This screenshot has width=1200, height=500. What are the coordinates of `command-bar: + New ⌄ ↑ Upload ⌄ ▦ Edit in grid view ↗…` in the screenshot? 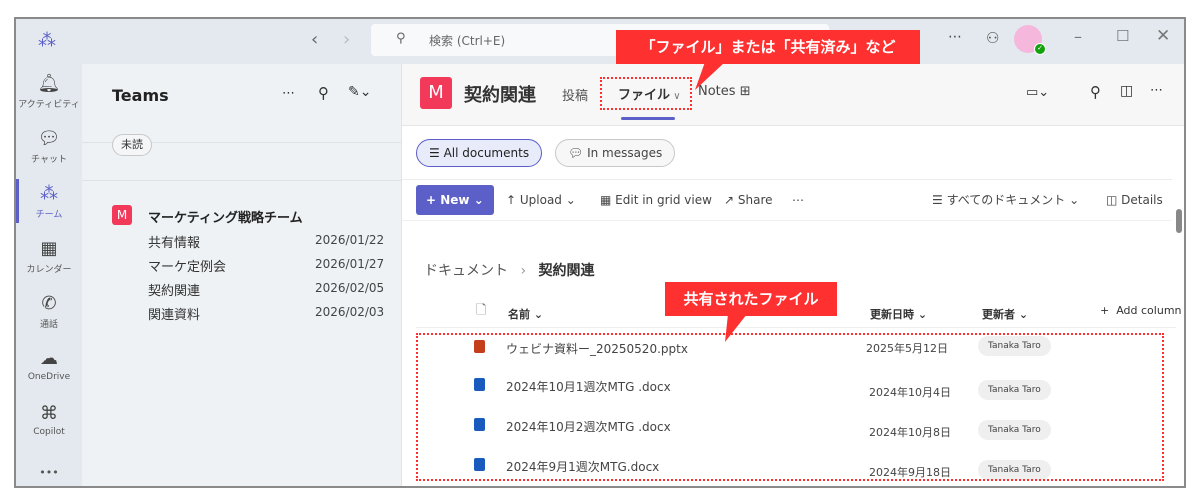 It's located at (800, 200).